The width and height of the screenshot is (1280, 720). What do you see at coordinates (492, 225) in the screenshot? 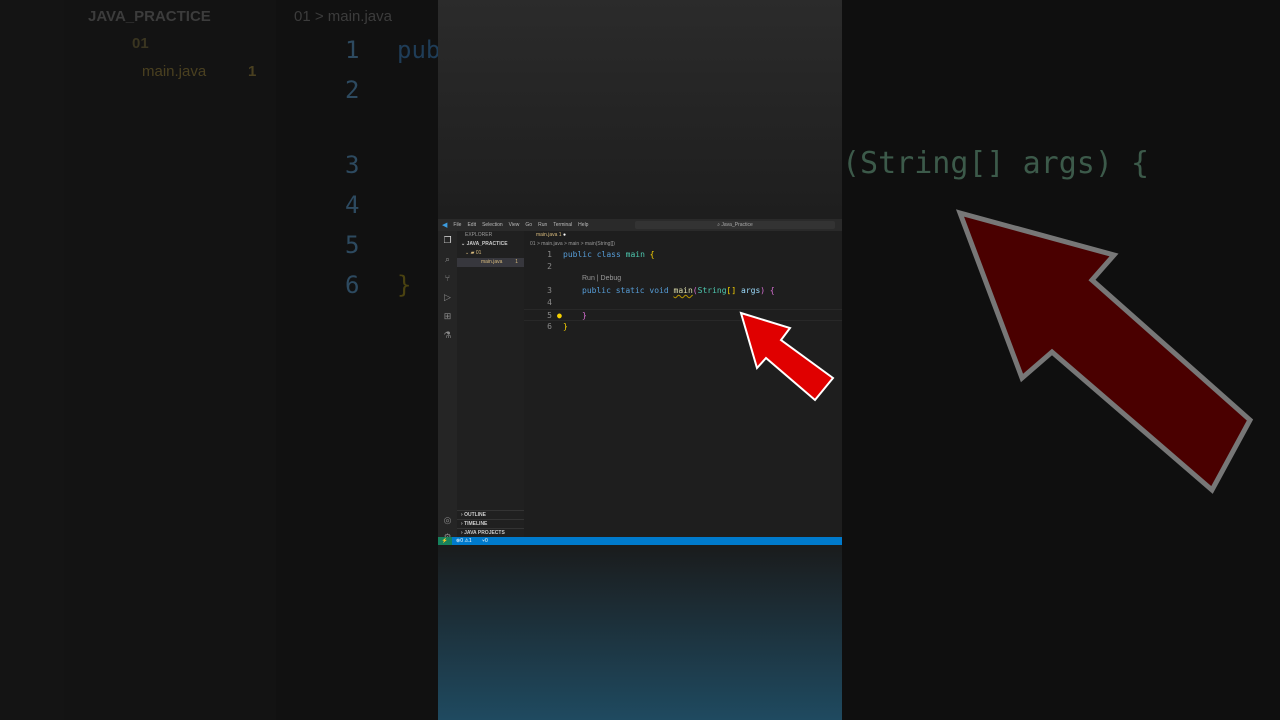
I see `menu-selection: Selection` at bounding box center [492, 225].